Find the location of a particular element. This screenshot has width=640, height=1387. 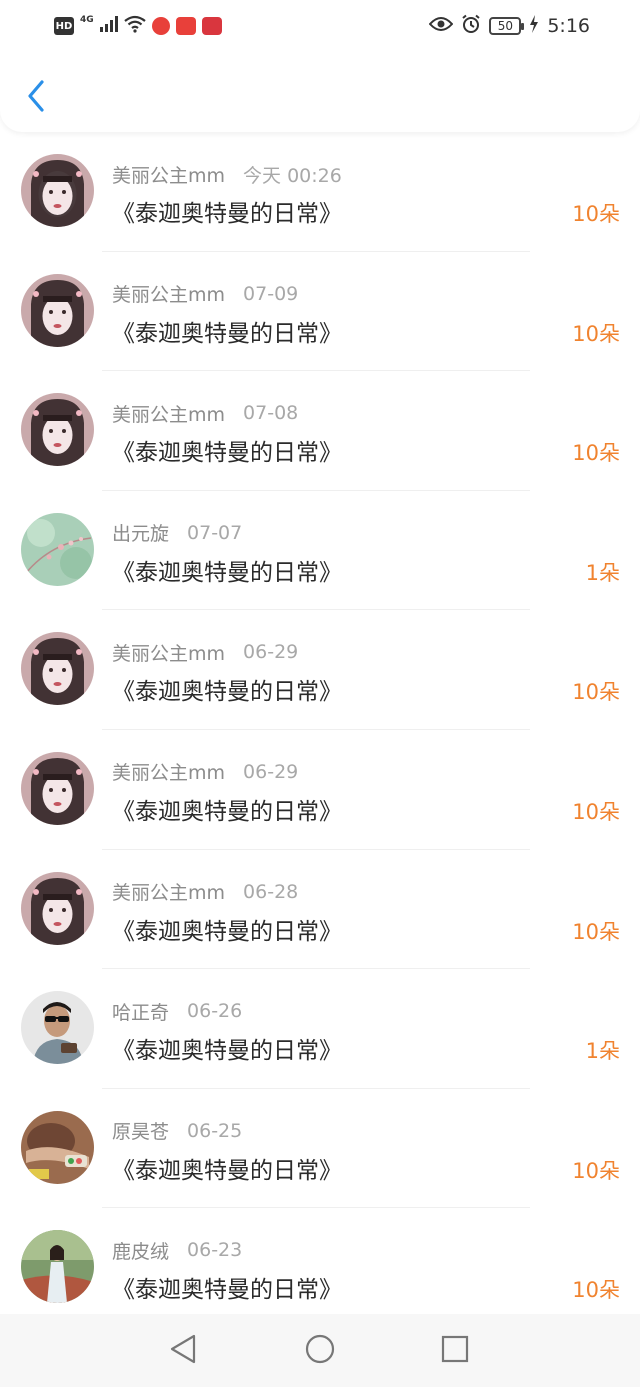

record-meta: 美丽公主mm 今天 00:26 is located at coordinates (227, 174).